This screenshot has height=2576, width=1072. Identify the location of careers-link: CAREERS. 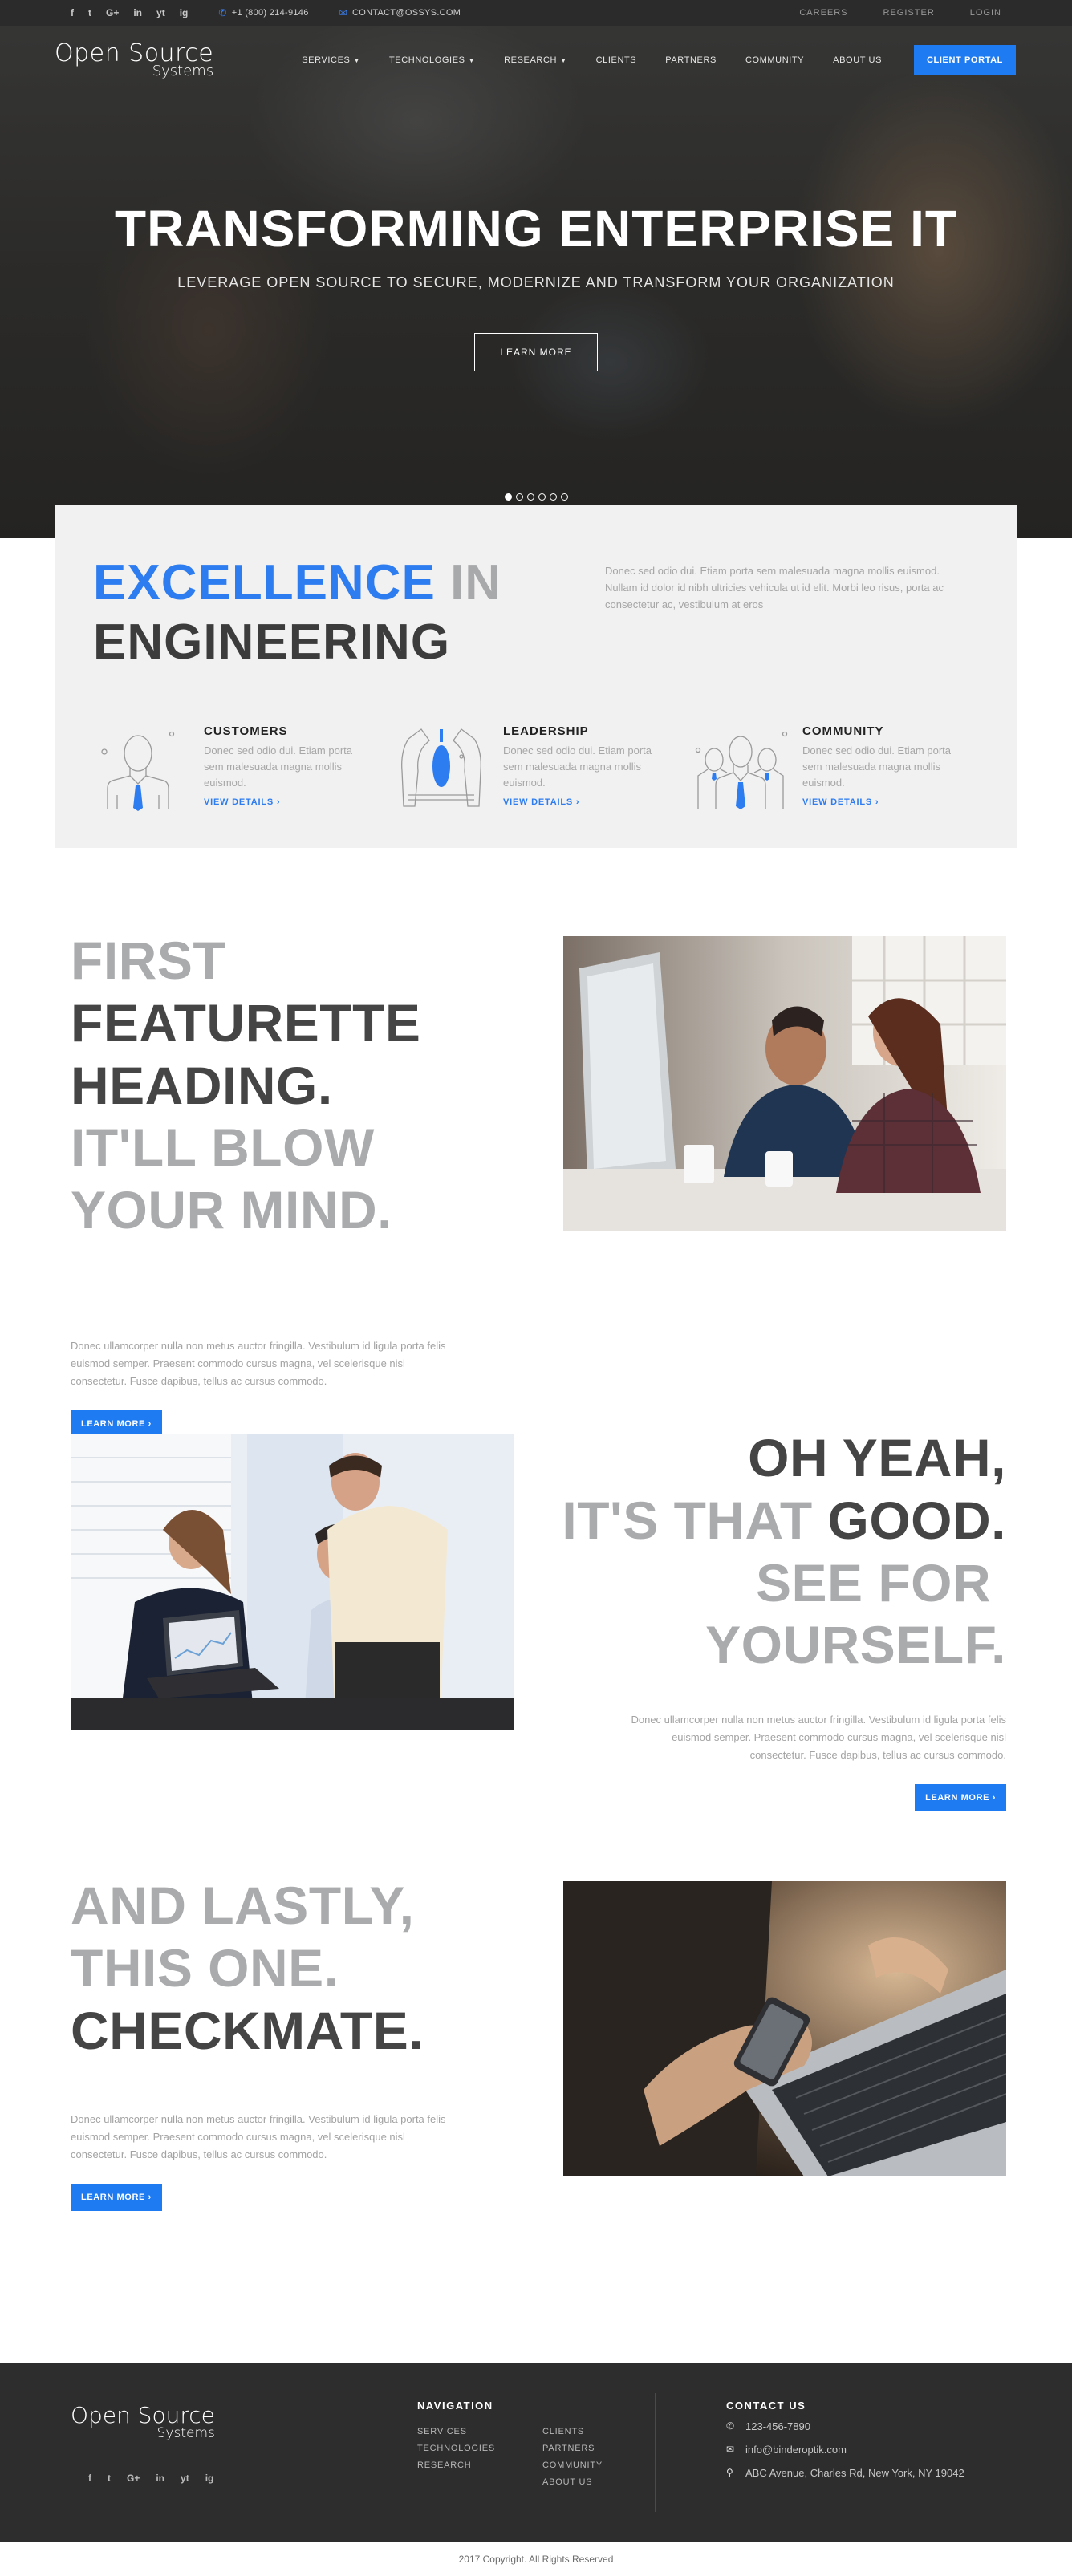
(823, 13).